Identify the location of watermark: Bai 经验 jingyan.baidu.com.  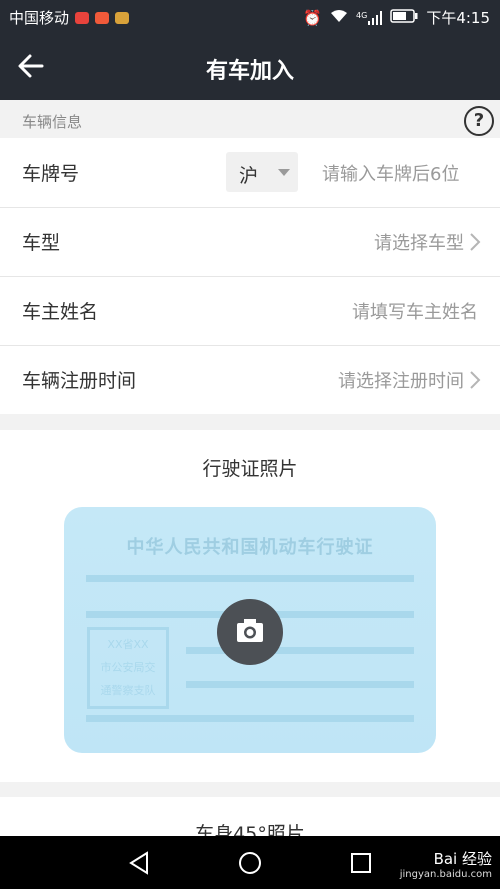
(446, 864).